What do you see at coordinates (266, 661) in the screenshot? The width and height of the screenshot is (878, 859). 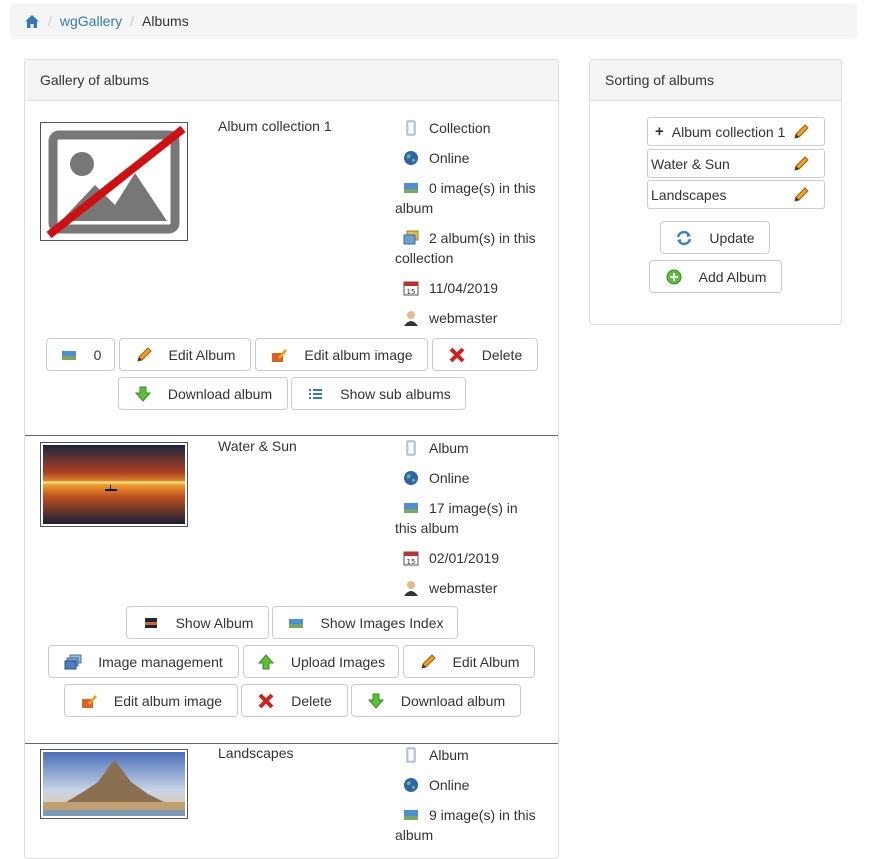 I see `green-up-arrow-icon` at bounding box center [266, 661].